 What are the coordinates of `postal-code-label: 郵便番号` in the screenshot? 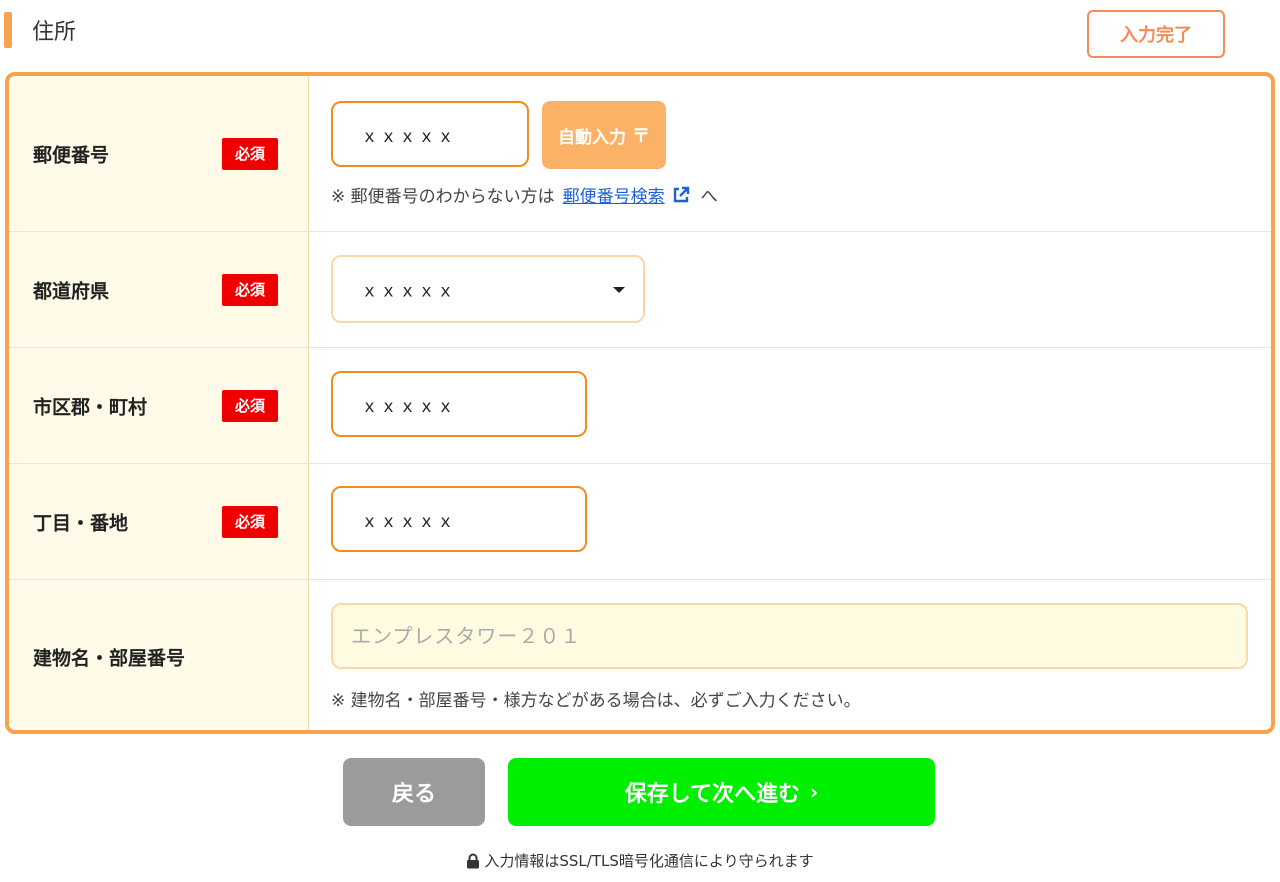 It's located at (71, 155).